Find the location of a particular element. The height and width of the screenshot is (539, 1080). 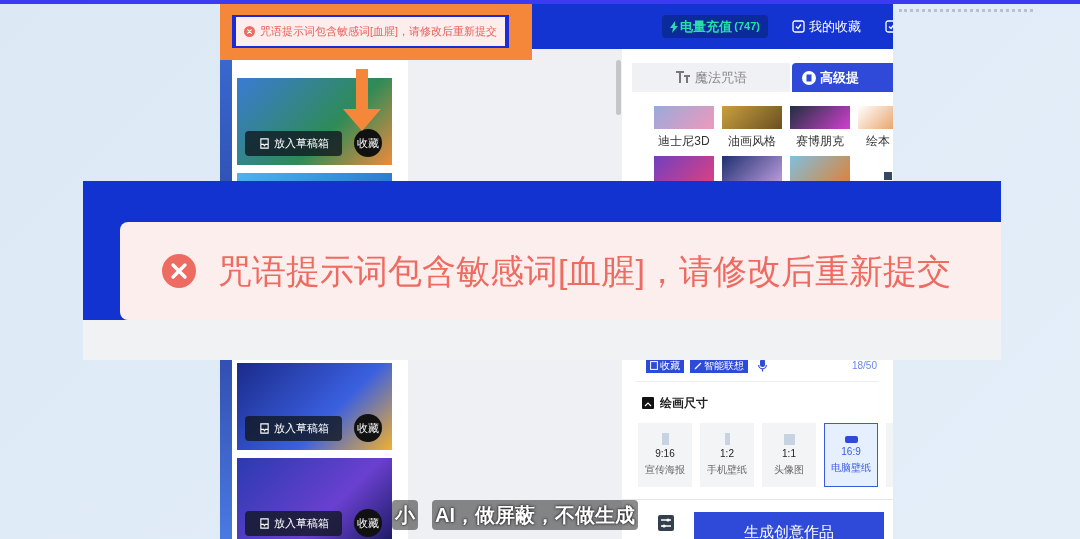

style-label: 迪士尼3D is located at coordinates (684, 141).